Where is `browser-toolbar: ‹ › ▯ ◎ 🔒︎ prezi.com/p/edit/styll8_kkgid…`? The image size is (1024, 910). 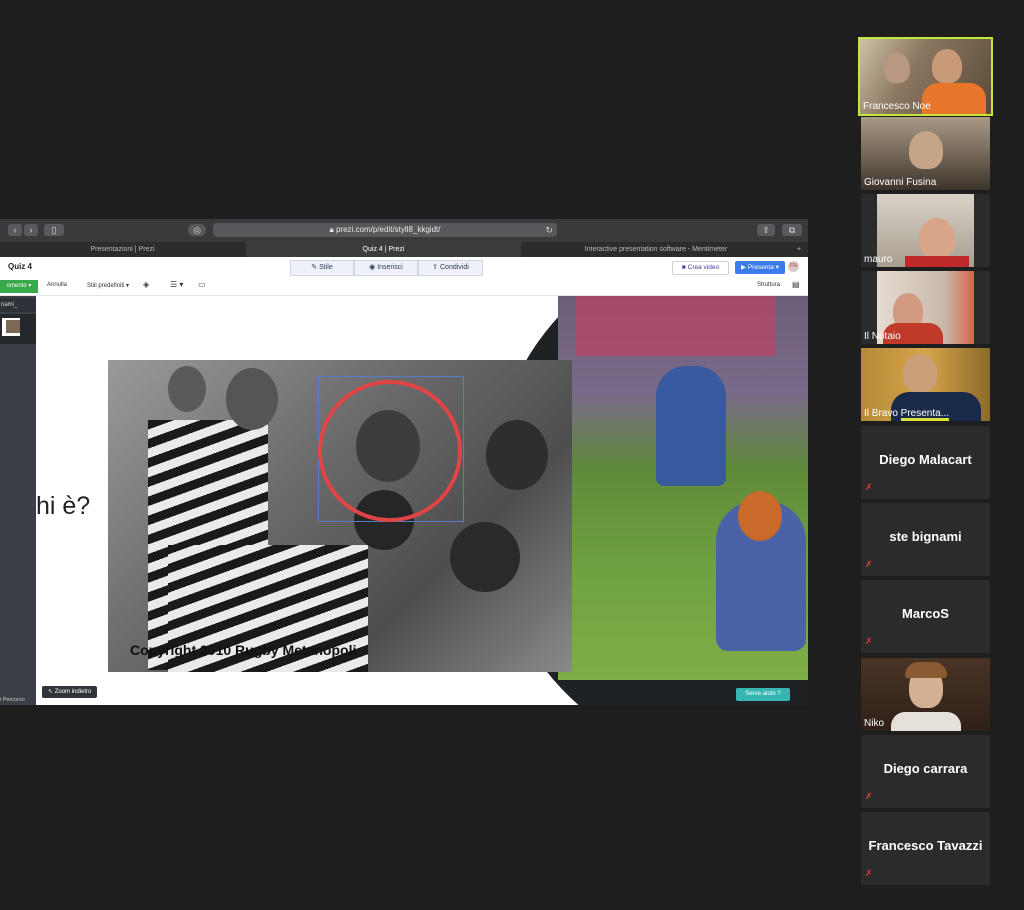 browser-toolbar: ‹ › ▯ ◎ 🔒︎ prezi.com/p/edit/styll8_kkgid… is located at coordinates (404, 230).